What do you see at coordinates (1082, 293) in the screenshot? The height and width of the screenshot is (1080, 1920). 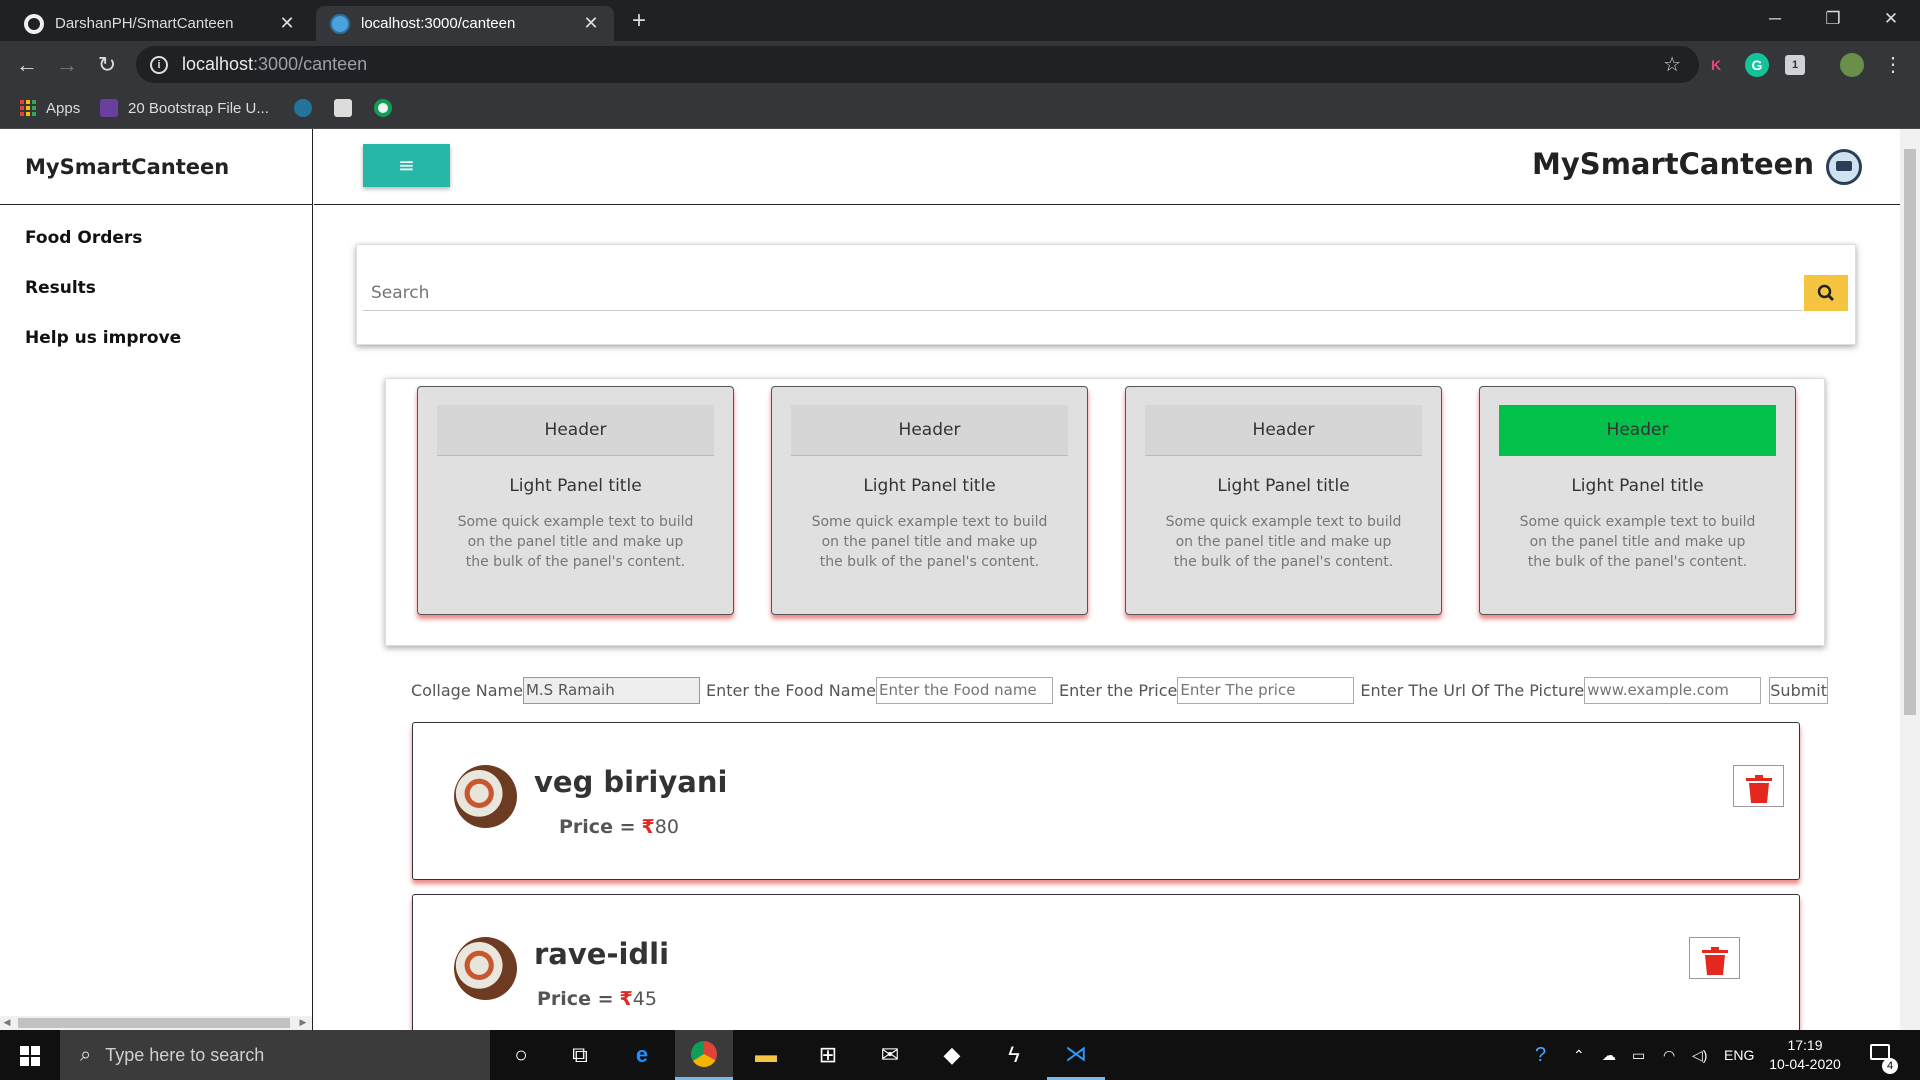 I see `search-input` at bounding box center [1082, 293].